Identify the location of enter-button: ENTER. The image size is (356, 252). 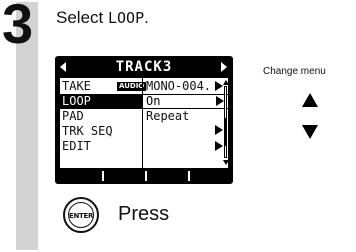
(81, 215).